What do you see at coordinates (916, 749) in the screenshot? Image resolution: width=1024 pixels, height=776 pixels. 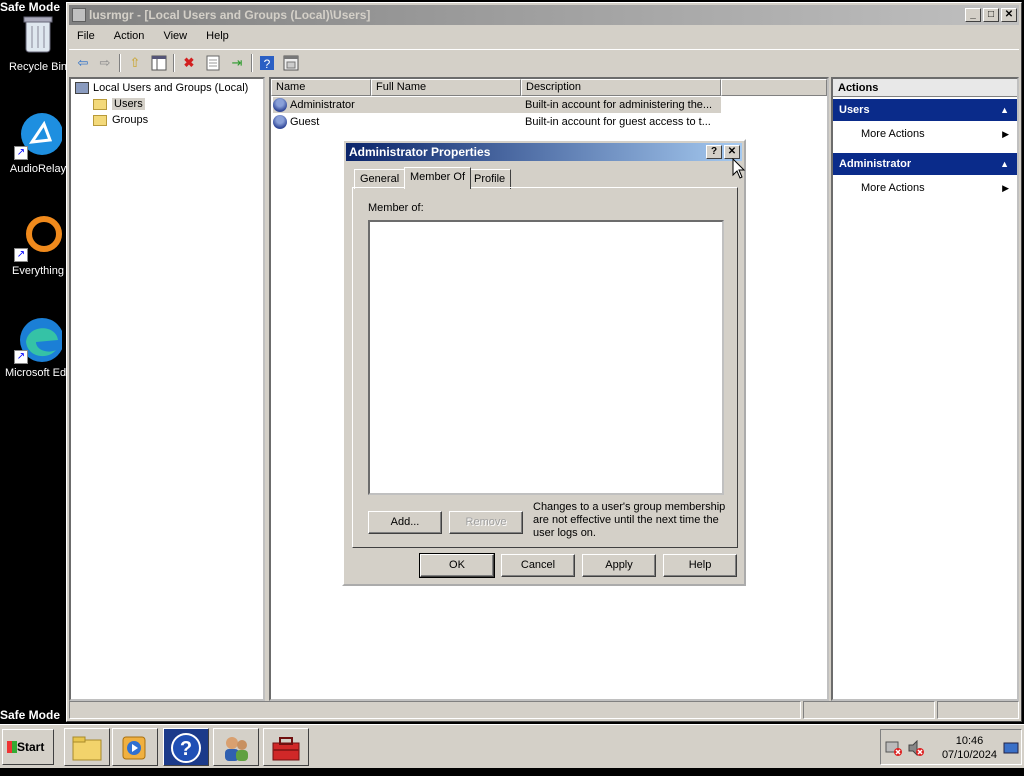 I see `volume-muted-icon` at bounding box center [916, 749].